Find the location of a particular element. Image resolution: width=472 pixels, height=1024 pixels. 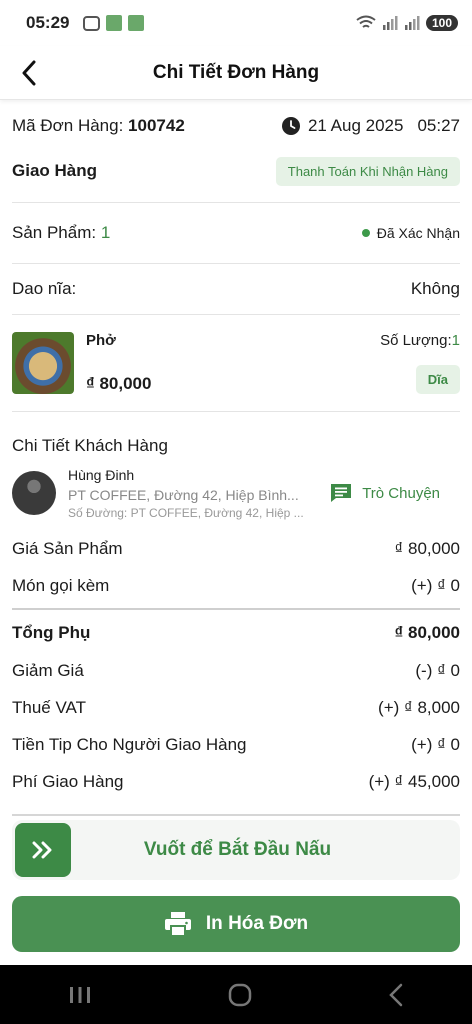

status-right: 100 is located at coordinates (407, 23).